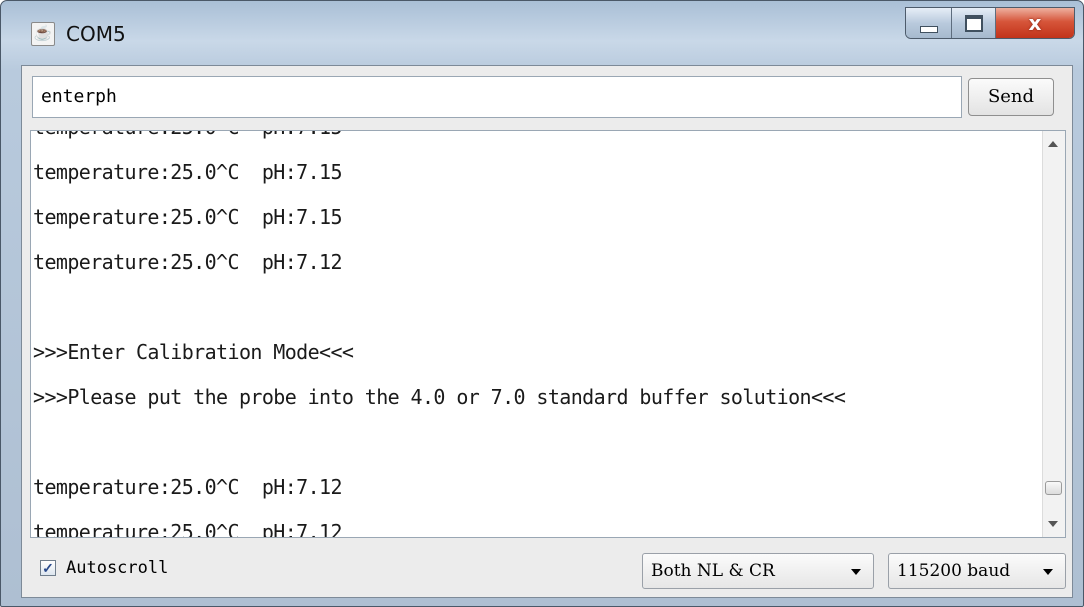  What do you see at coordinates (497, 97) in the screenshot?
I see `serial-input: enterph` at bounding box center [497, 97].